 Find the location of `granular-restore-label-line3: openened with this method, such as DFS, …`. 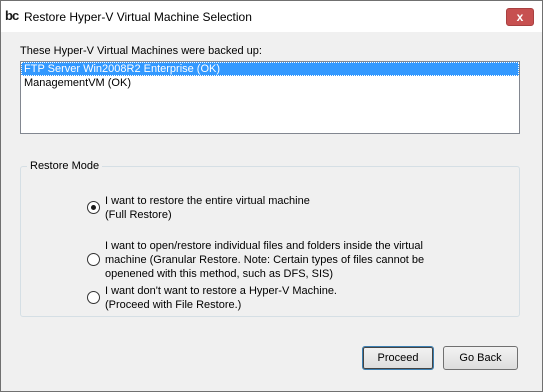

granular-restore-label-line3: openened with this method, such as DFS, … is located at coordinates (219, 274).